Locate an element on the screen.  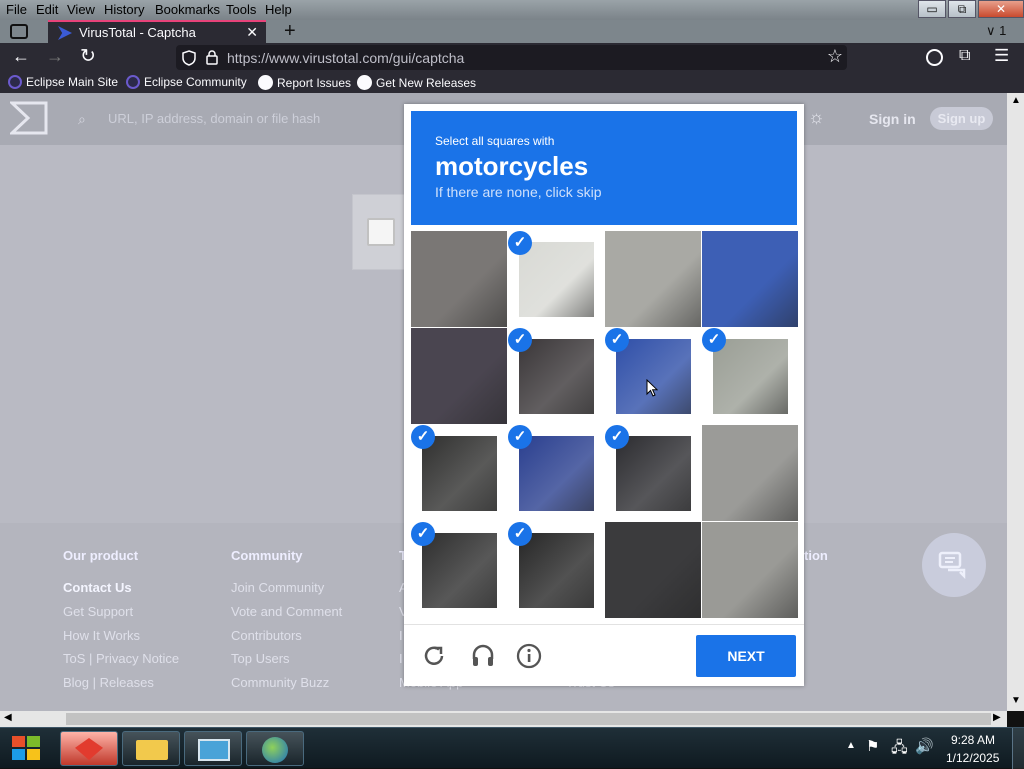
info-icon is located at coordinates (529, 656).